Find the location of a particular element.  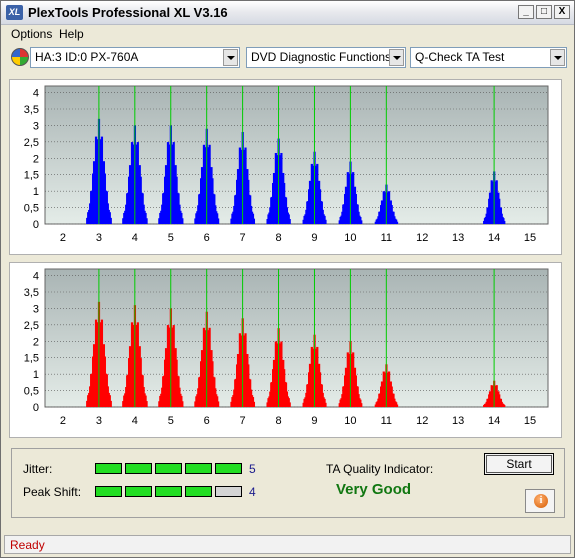

menu-options: Options is located at coordinates (31, 34).